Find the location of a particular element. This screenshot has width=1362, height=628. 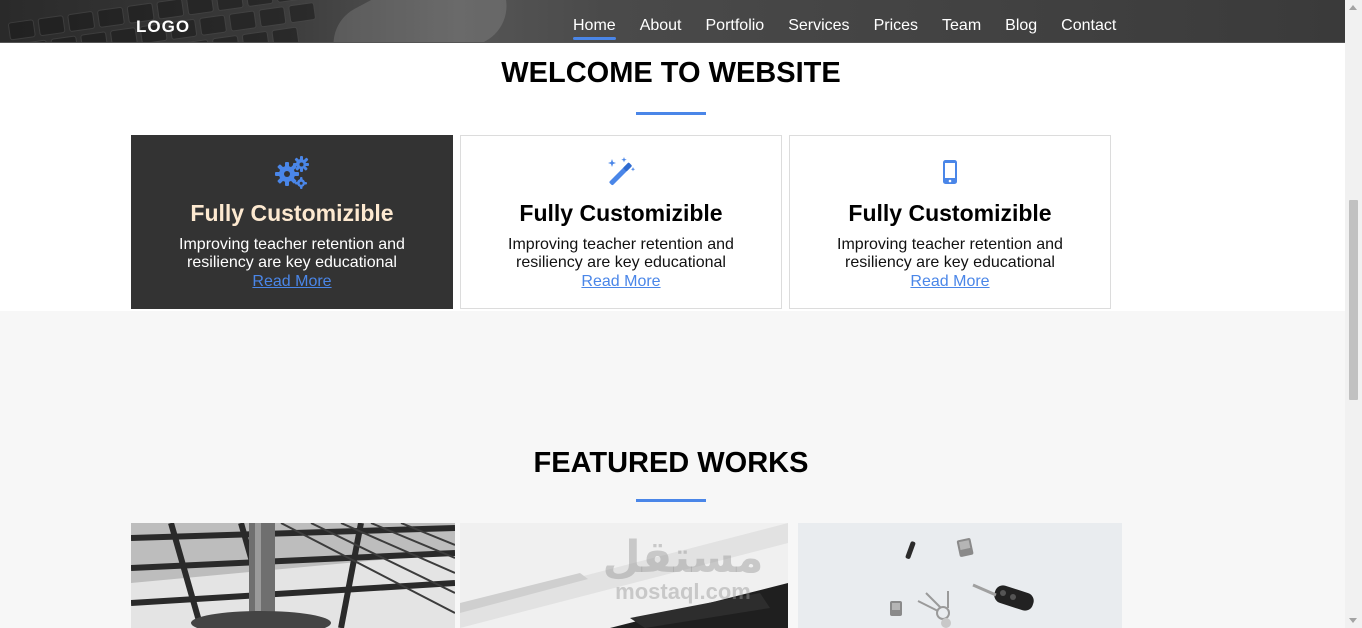

page-scrollbar is located at coordinates (1353, 314).